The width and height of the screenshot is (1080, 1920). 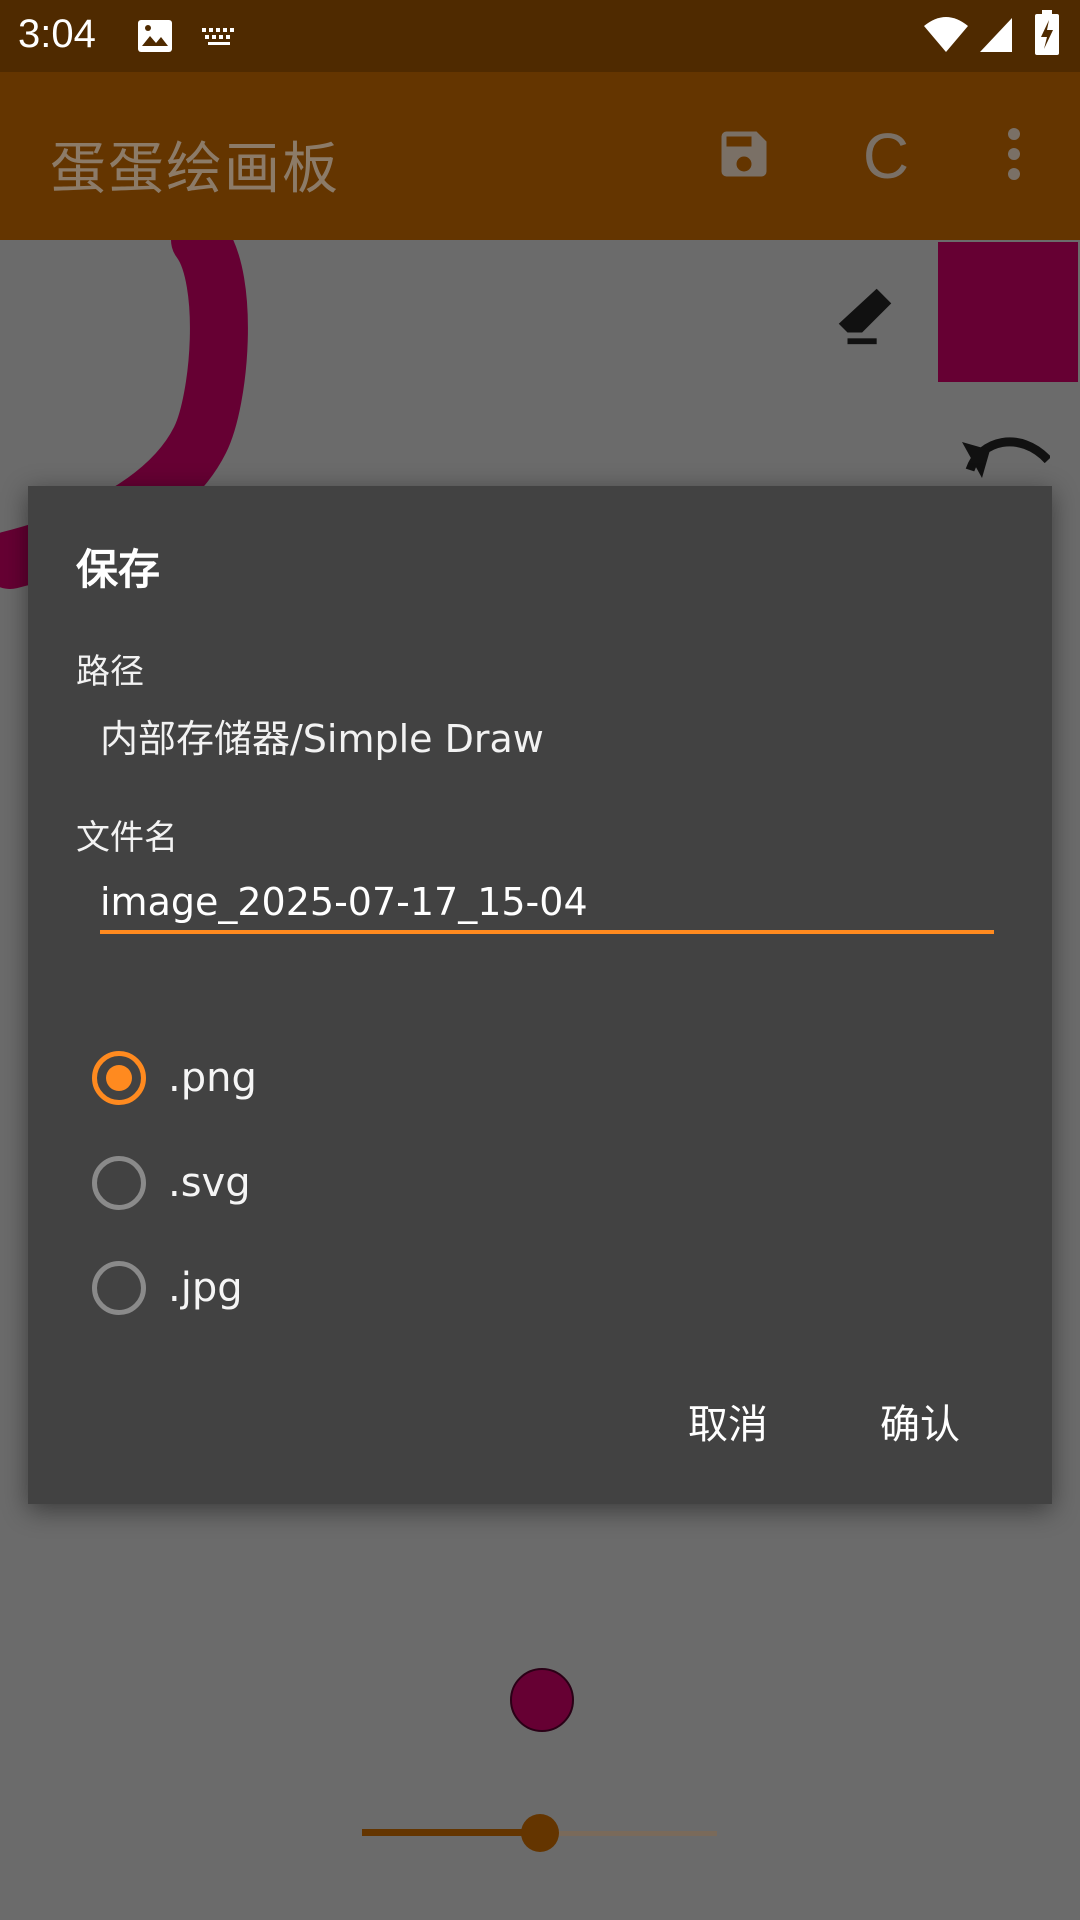 What do you see at coordinates (119, 1288) in the screenshot?
I see `radio-jpg` at bounding box center [119, 1288].